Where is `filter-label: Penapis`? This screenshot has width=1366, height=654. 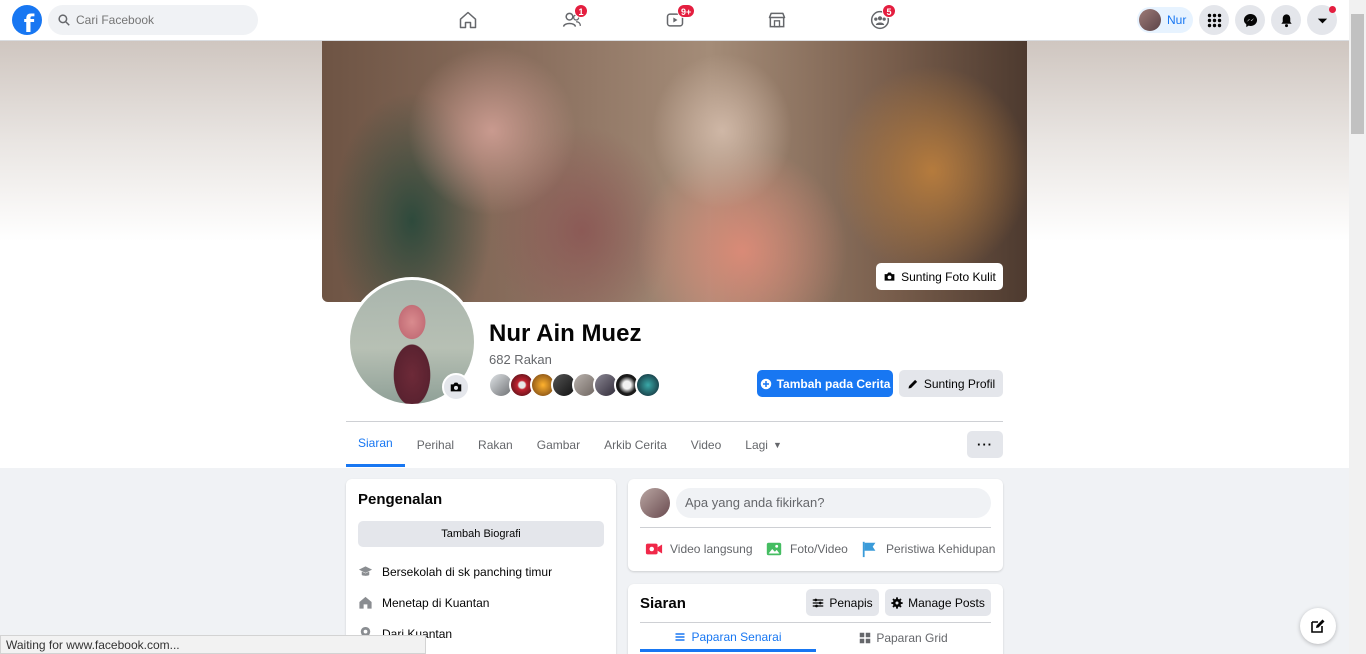 filter-label: Penapis is located at coordinates (851, 602).